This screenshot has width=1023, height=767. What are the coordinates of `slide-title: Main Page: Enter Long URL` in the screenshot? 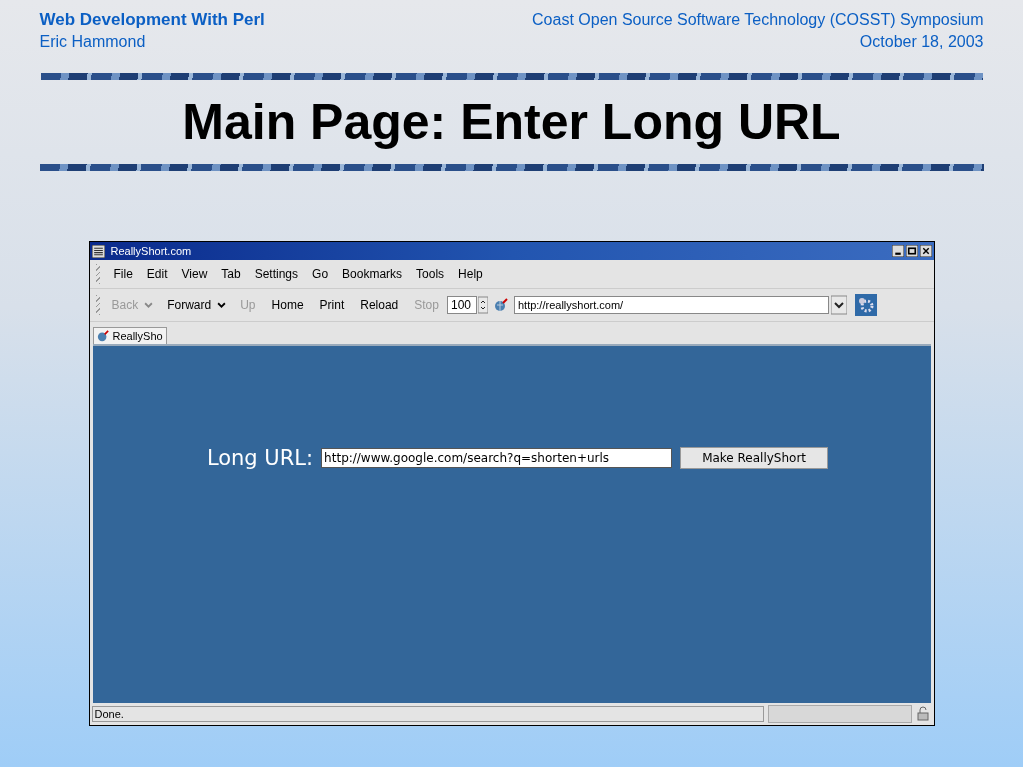 It's located at (511, 122).